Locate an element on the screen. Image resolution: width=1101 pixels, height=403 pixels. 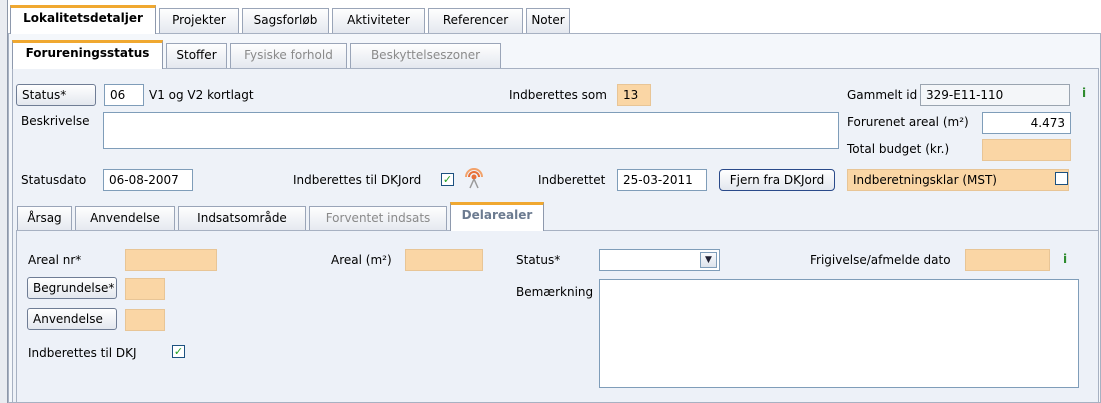
begrundelse-field is located at coordinates (145, 289).